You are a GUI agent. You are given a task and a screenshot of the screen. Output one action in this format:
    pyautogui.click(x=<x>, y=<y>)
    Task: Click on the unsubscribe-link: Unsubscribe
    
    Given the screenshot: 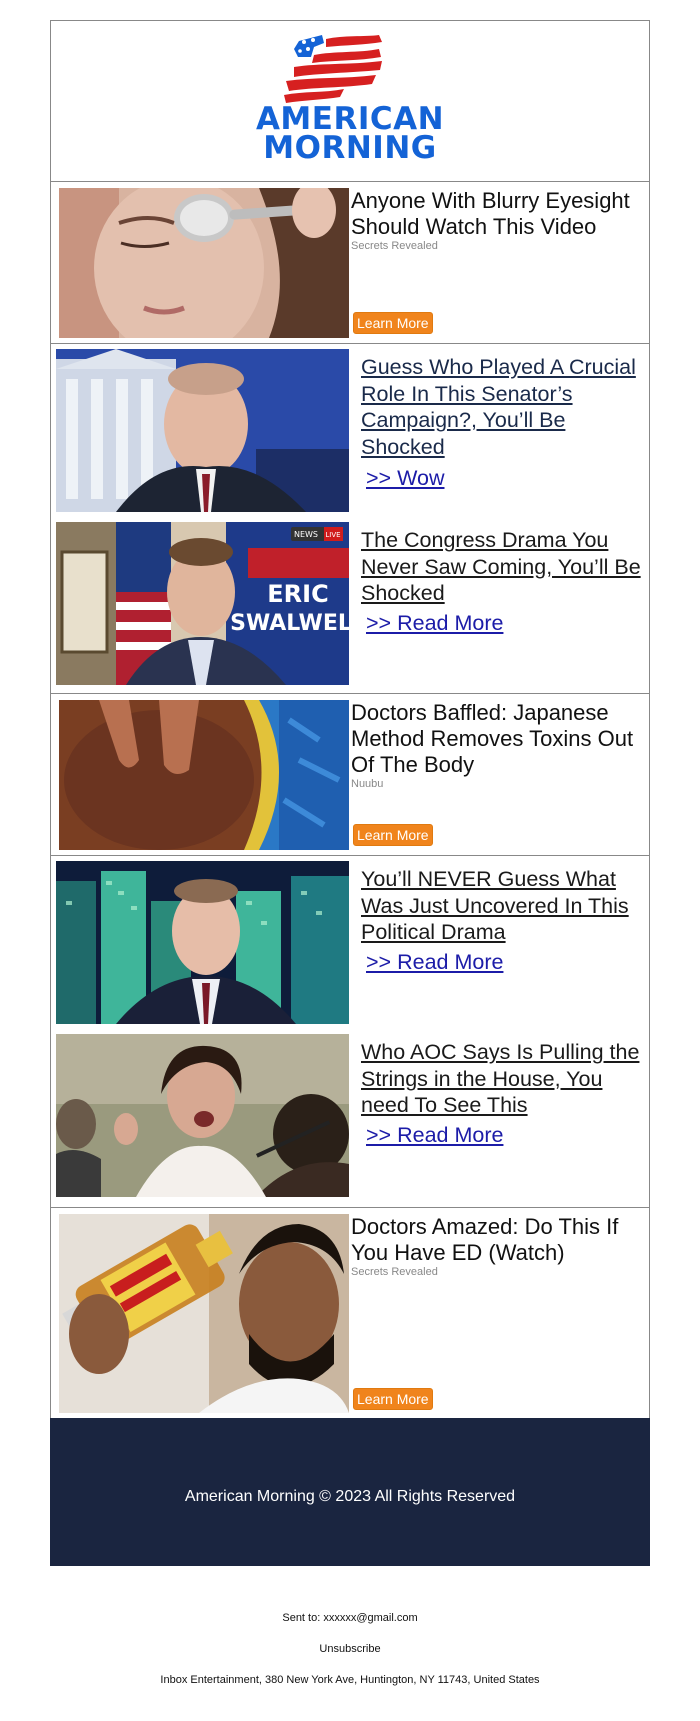 What is the action you would take?
    pyautogui.click(x=350, y=1649)
    